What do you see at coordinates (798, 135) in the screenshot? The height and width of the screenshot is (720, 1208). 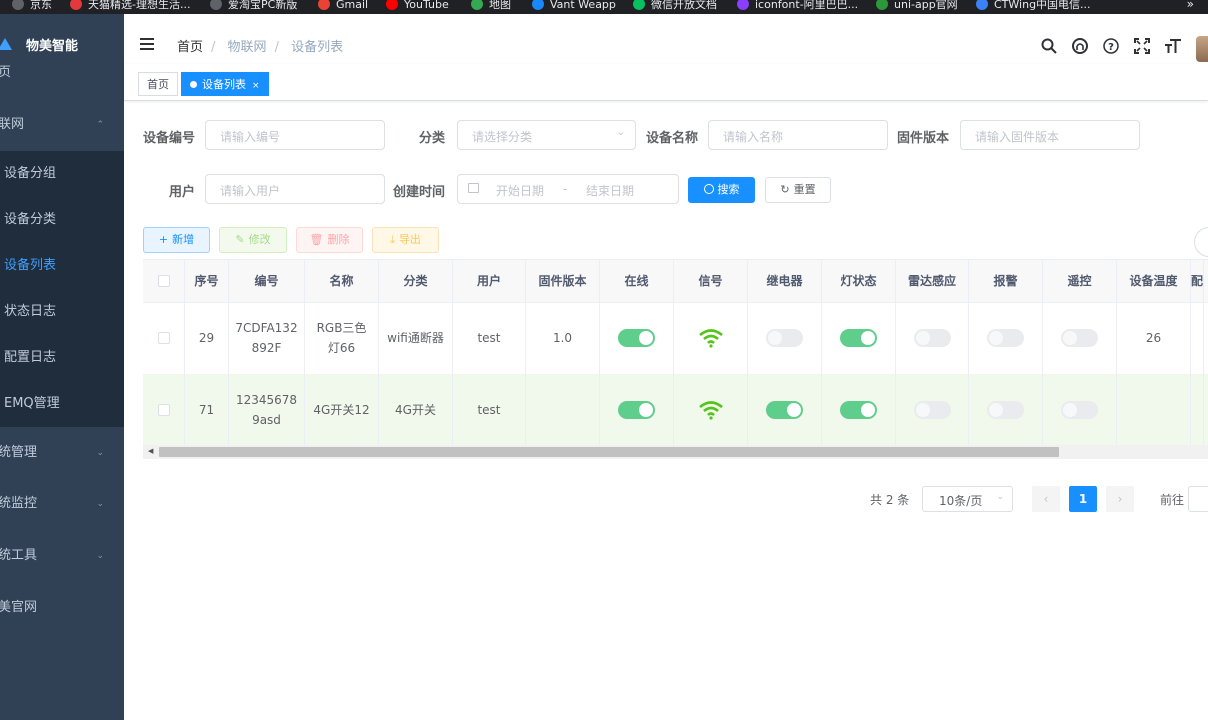 I see `device-name-input: 请输入名称` at bounding box center [798, 135].